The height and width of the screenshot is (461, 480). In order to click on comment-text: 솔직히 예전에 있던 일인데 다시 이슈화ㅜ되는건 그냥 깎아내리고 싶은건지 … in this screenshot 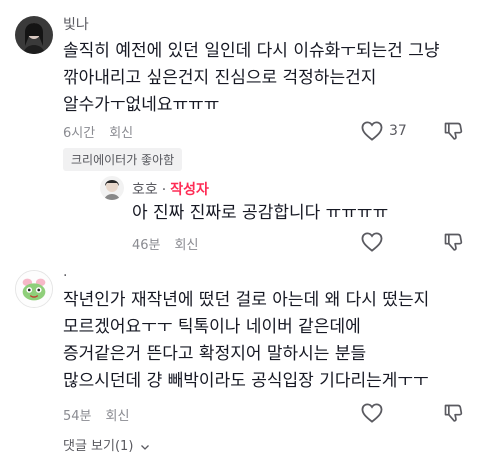, I will do `click(251, 78)`.